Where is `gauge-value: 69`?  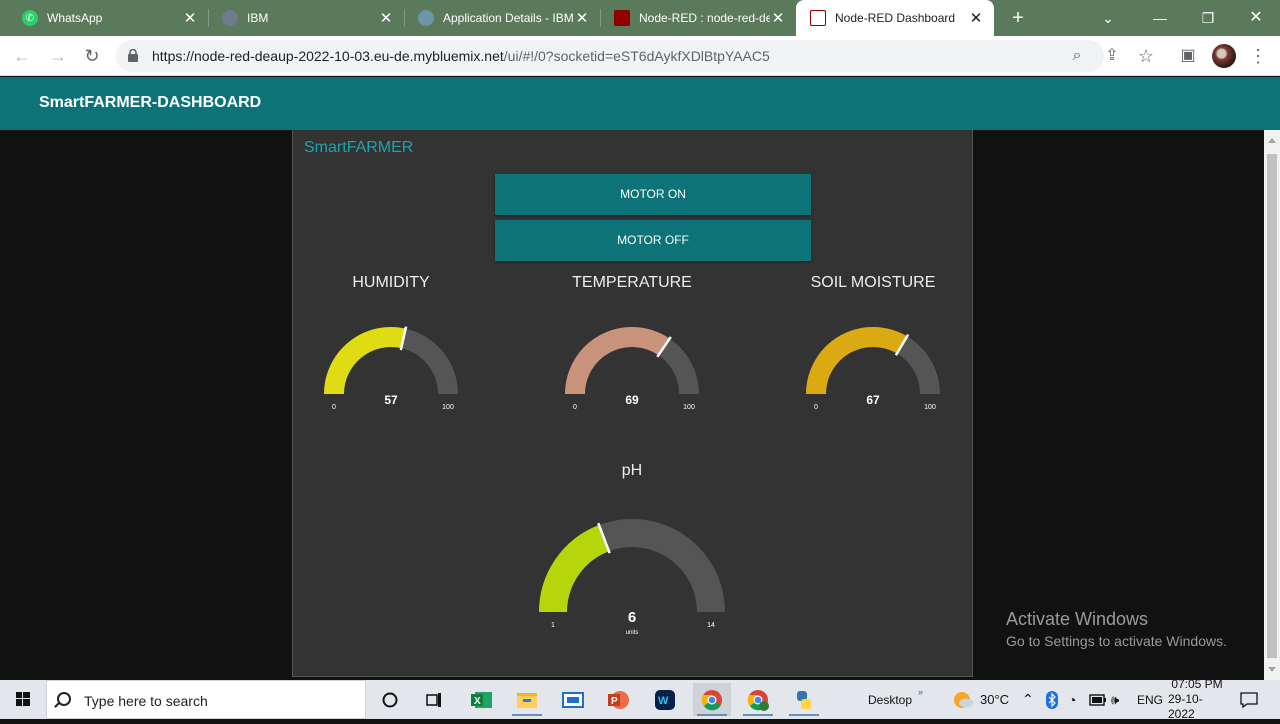
gauge-value: 69 is located at coordinates (632, 400).